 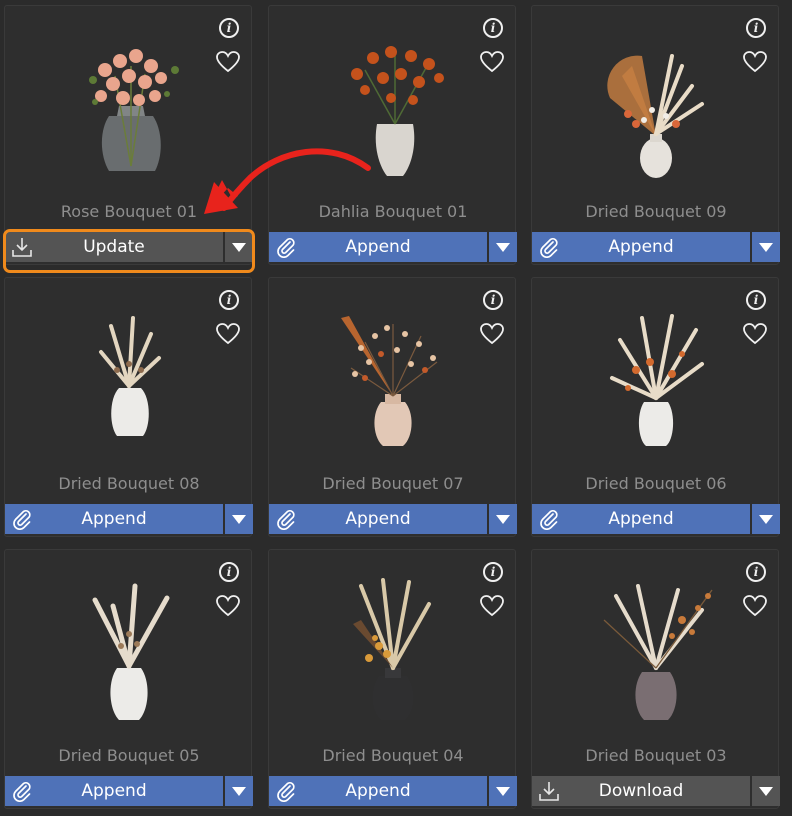 I want to click on button-label: Update, so click(x=114, y=247).